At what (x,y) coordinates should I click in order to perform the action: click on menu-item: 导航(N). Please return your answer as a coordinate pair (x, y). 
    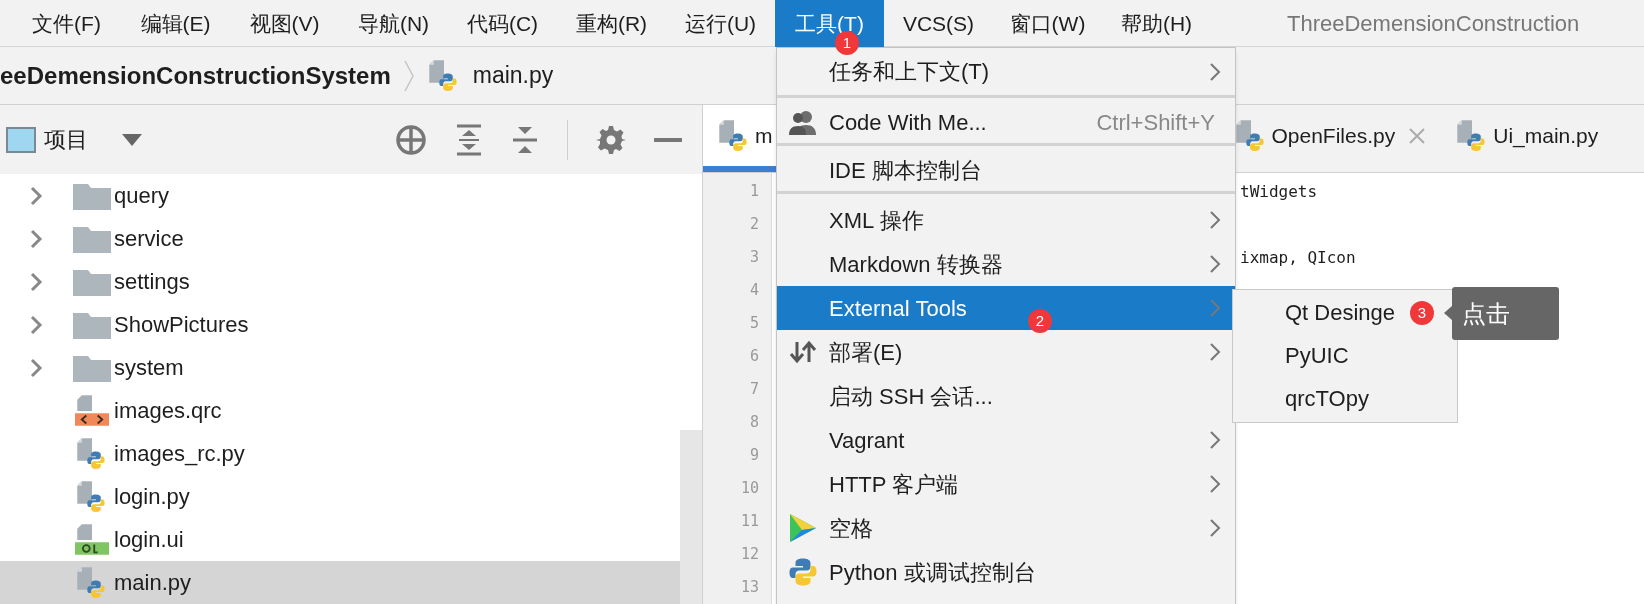
    Looking at the image, I should click on (393, 23).